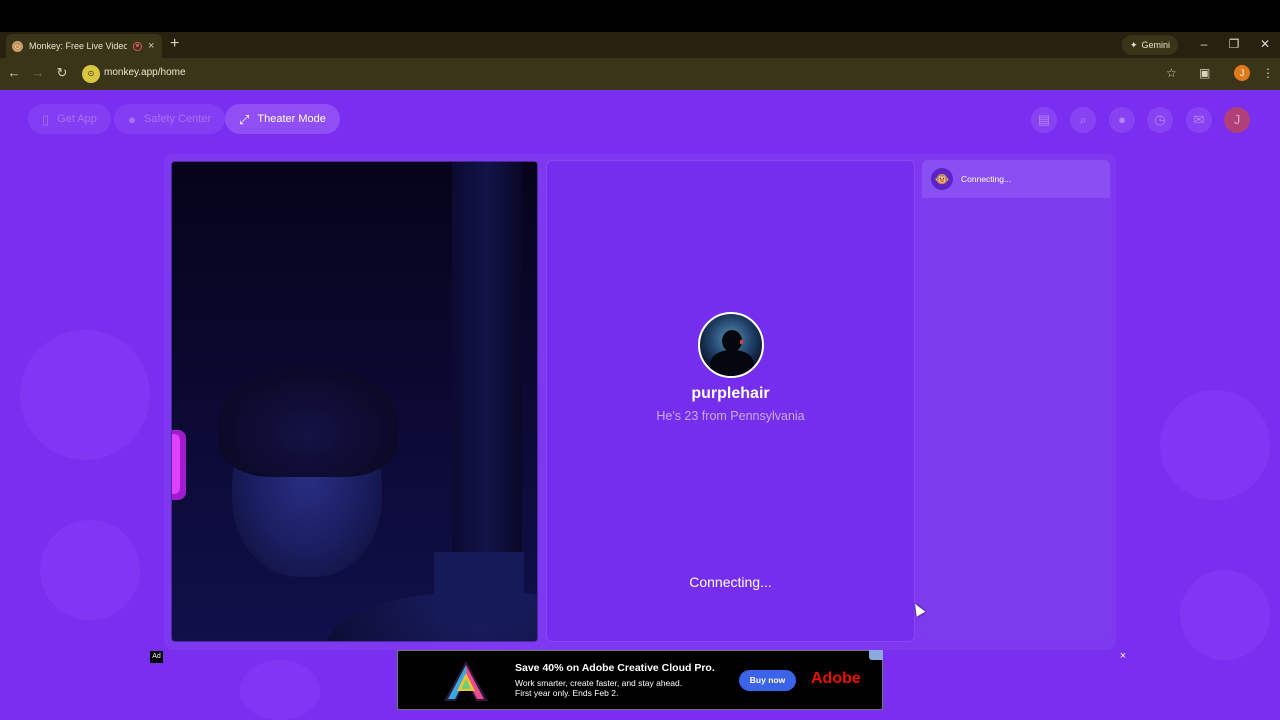  Describe the element at coordinates (640, 16) in the screenshot. I see `top-black-bar` at that location.